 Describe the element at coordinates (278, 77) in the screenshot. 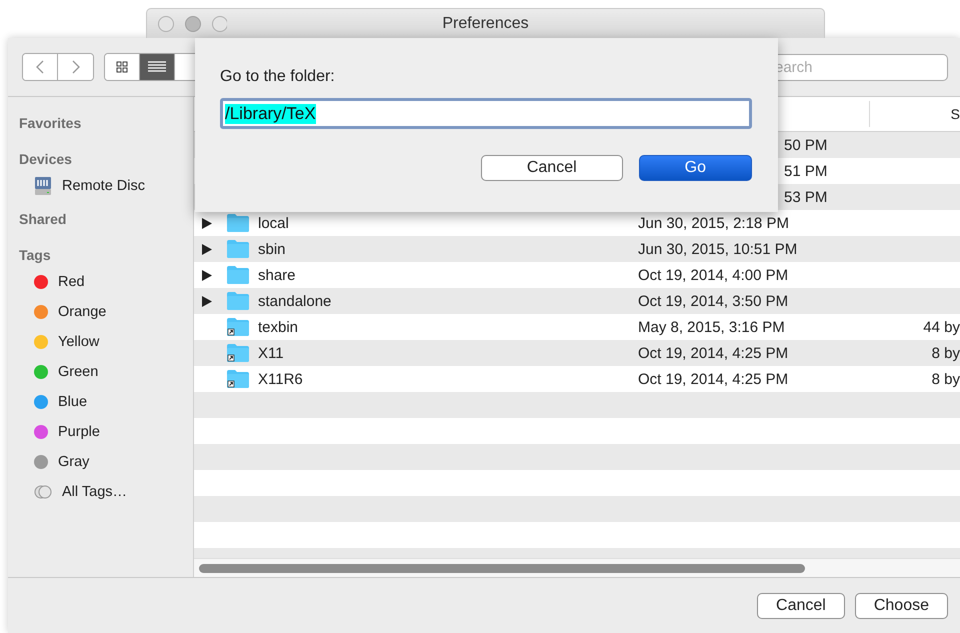

I see `prompt-label: Go to the folder:` at that location.